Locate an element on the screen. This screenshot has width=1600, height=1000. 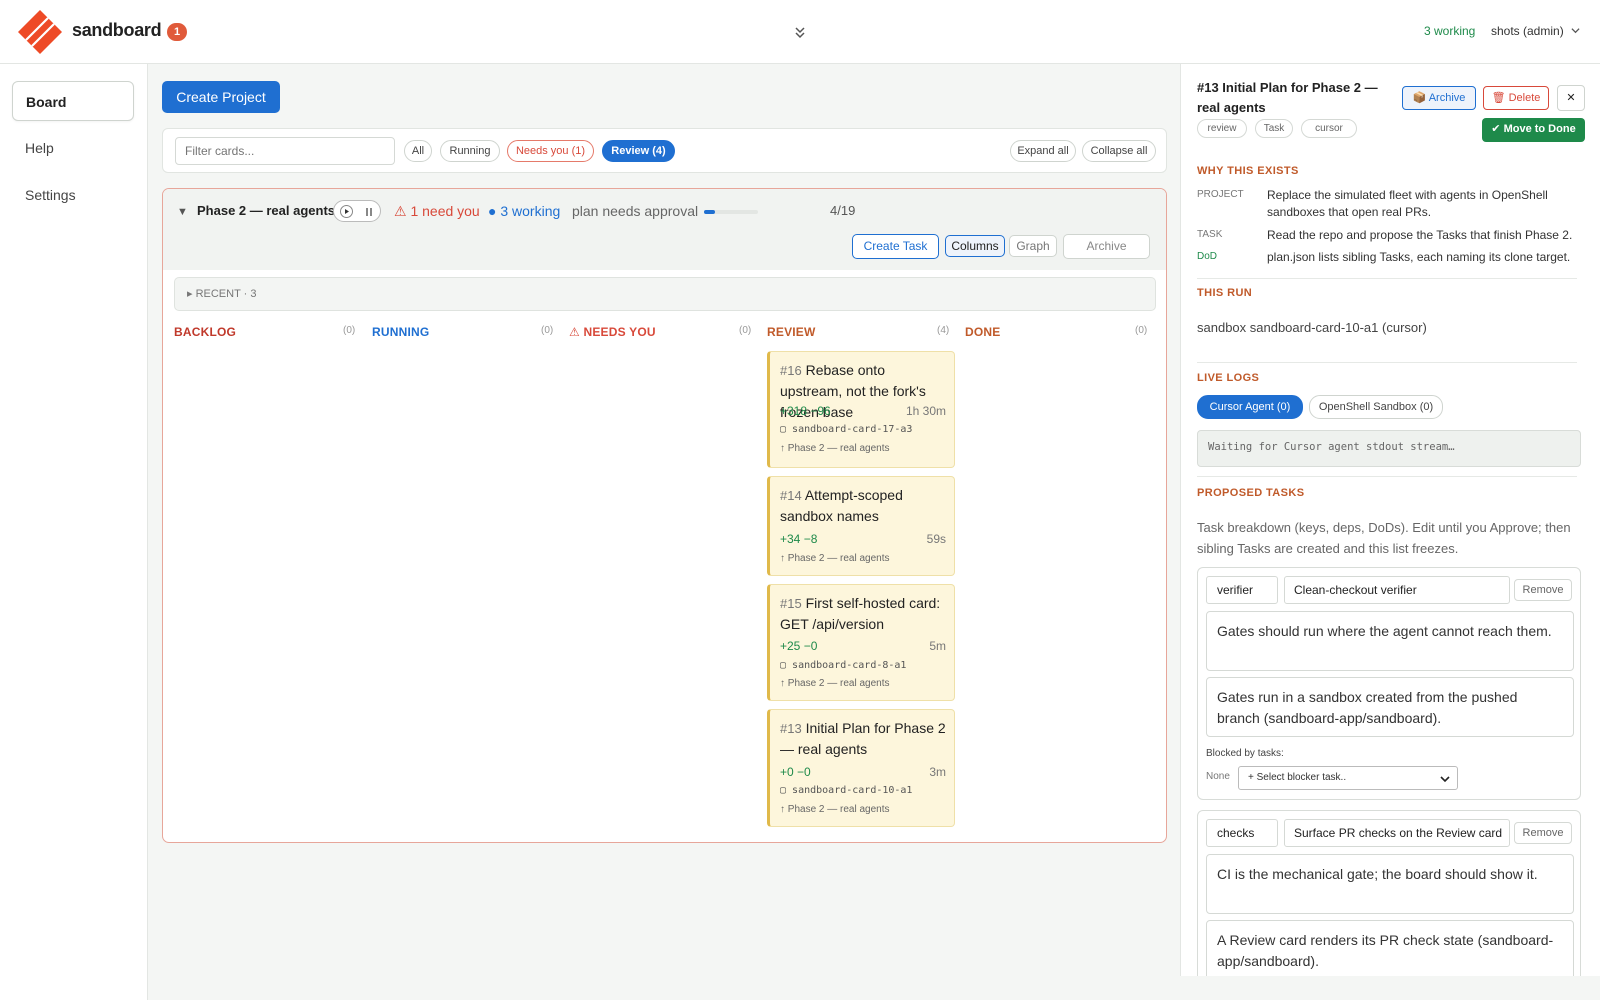
this-run-section-title: THIS RUN is located at coordinates (1225, 293).